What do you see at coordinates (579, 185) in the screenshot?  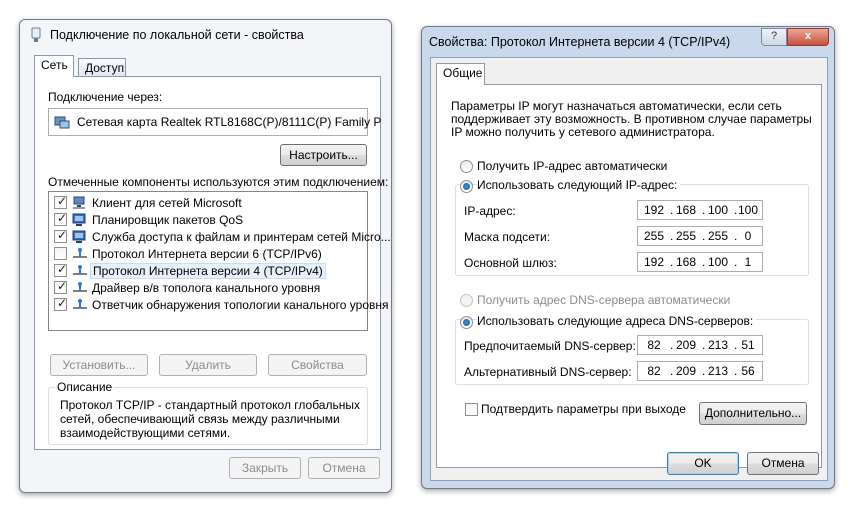 I see `ip-manual-label: Использовать следующий IP-адрес:` at bounding box center [579, 185].